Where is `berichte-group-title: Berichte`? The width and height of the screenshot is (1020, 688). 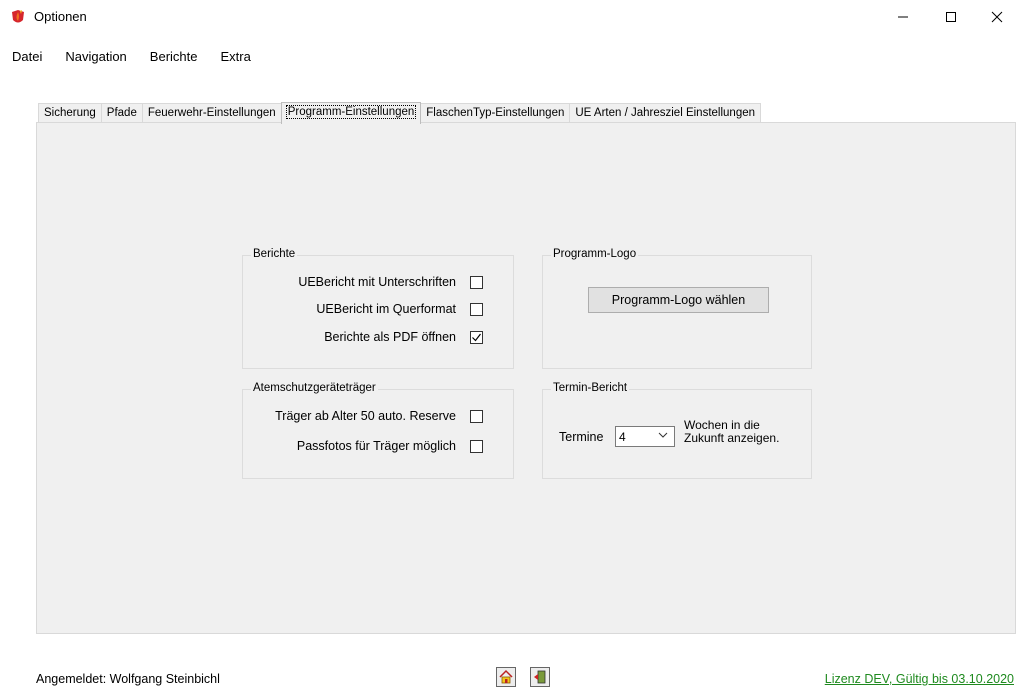 berichte-group-title: Berichte is located at coordinates (274, 254).